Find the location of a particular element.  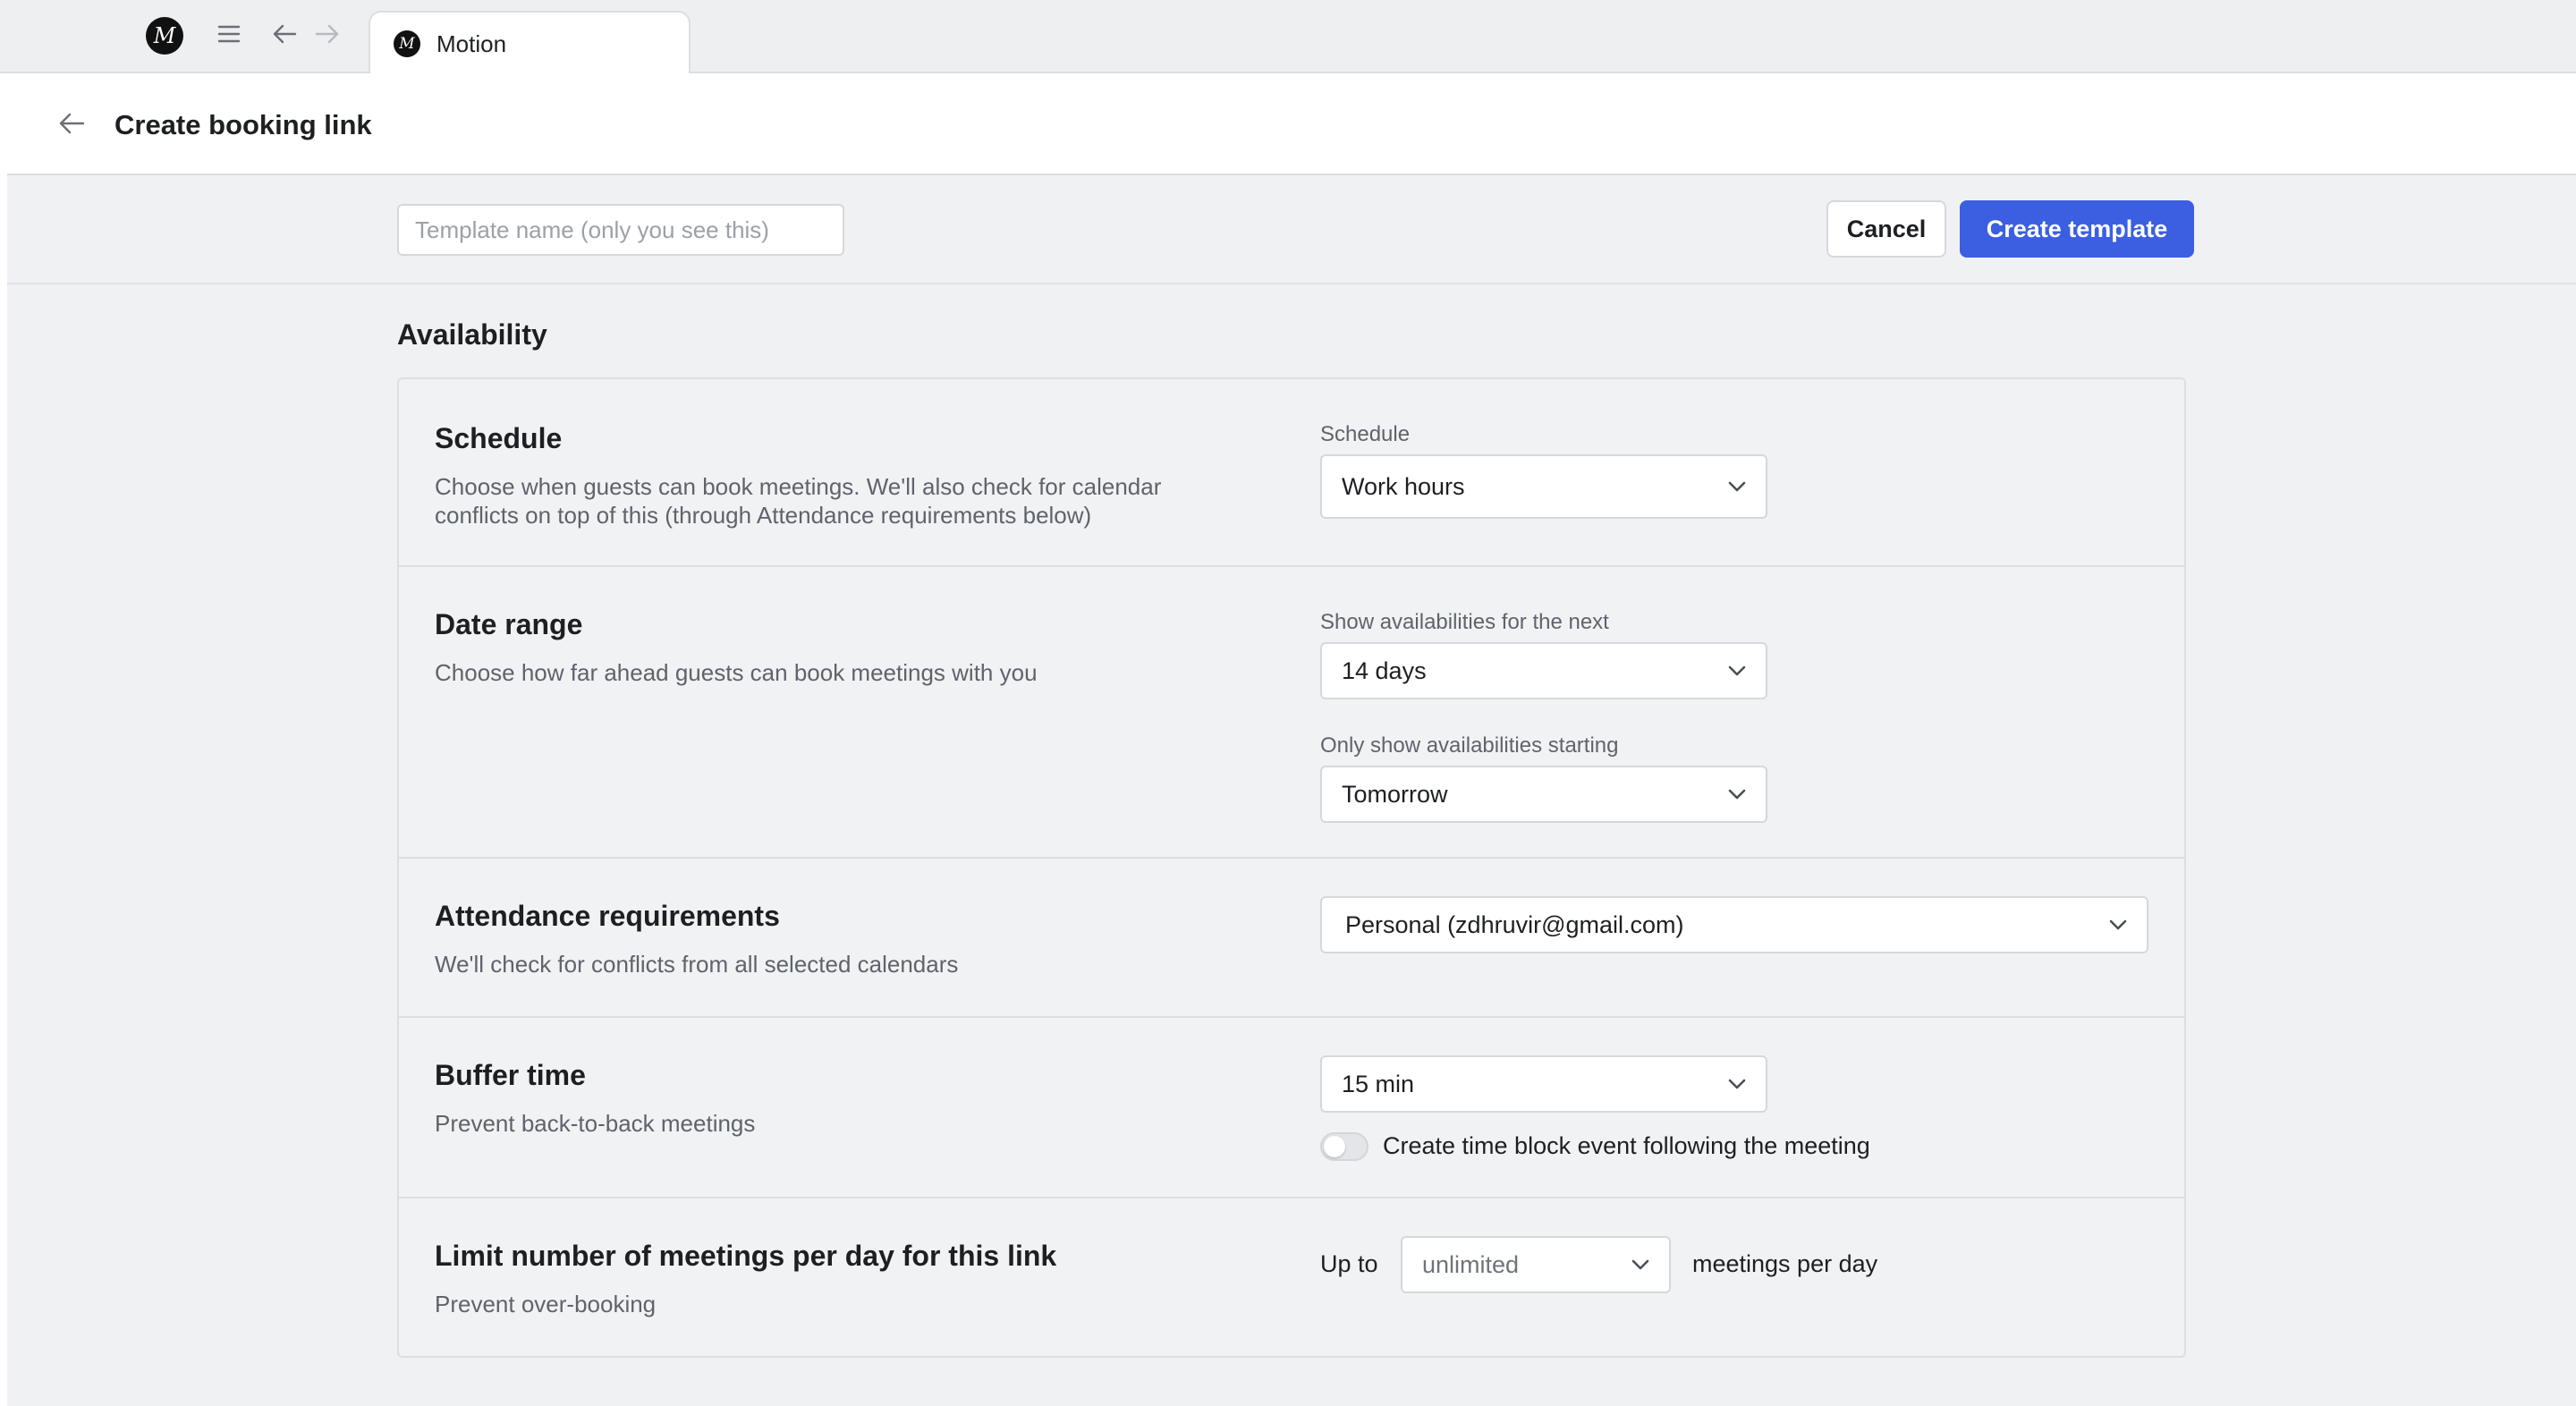

cancel-button: Cancel is located at coordinates (1886, 229).